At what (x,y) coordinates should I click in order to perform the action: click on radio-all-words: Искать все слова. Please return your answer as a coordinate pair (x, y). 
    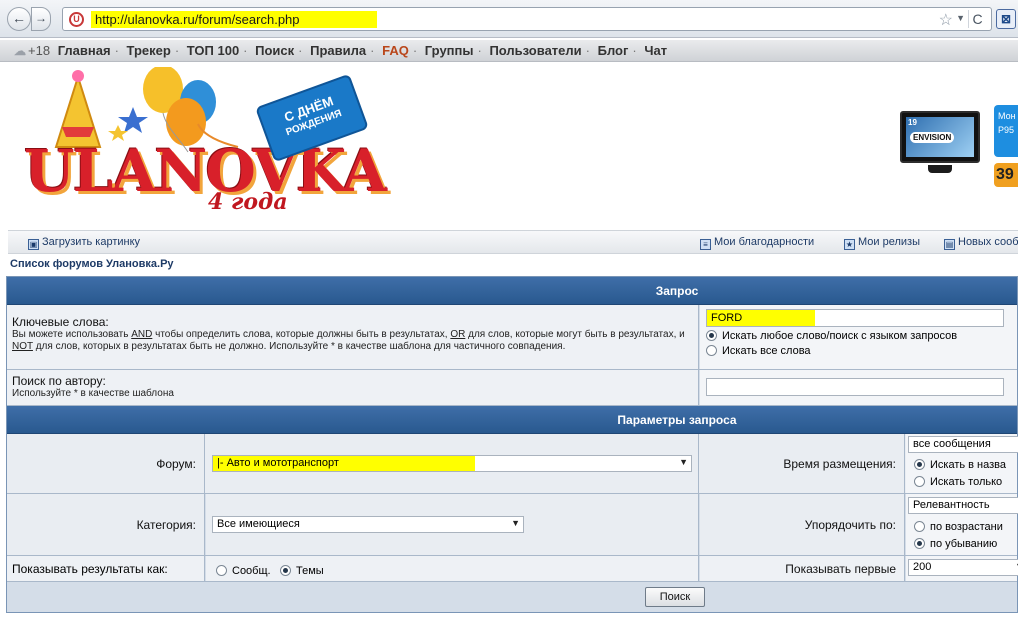
    Looking at the image, I should click on (858, 351).